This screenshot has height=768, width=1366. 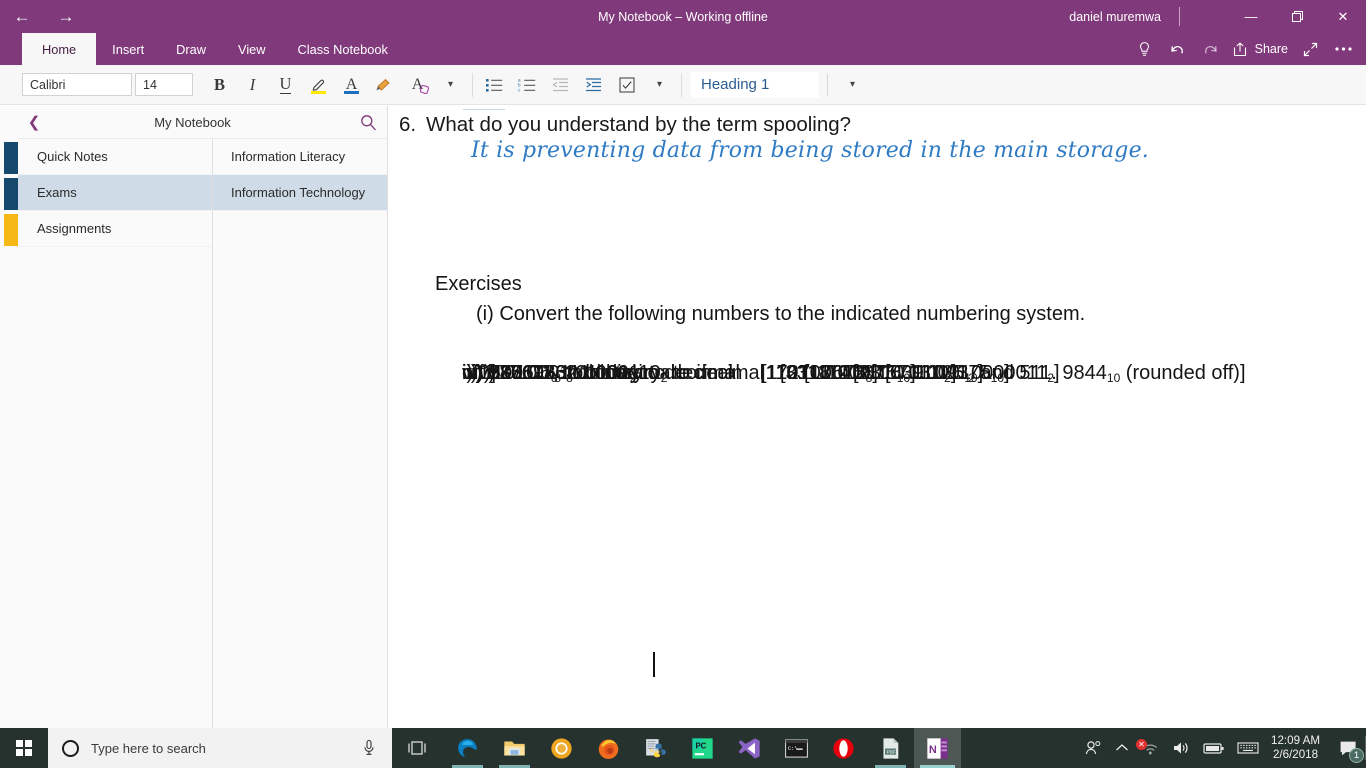 What do you see at coordinates (1142, 744) in the screenshot?
I see `network-error-badge: ✕` at bounding box center [1142, 744].